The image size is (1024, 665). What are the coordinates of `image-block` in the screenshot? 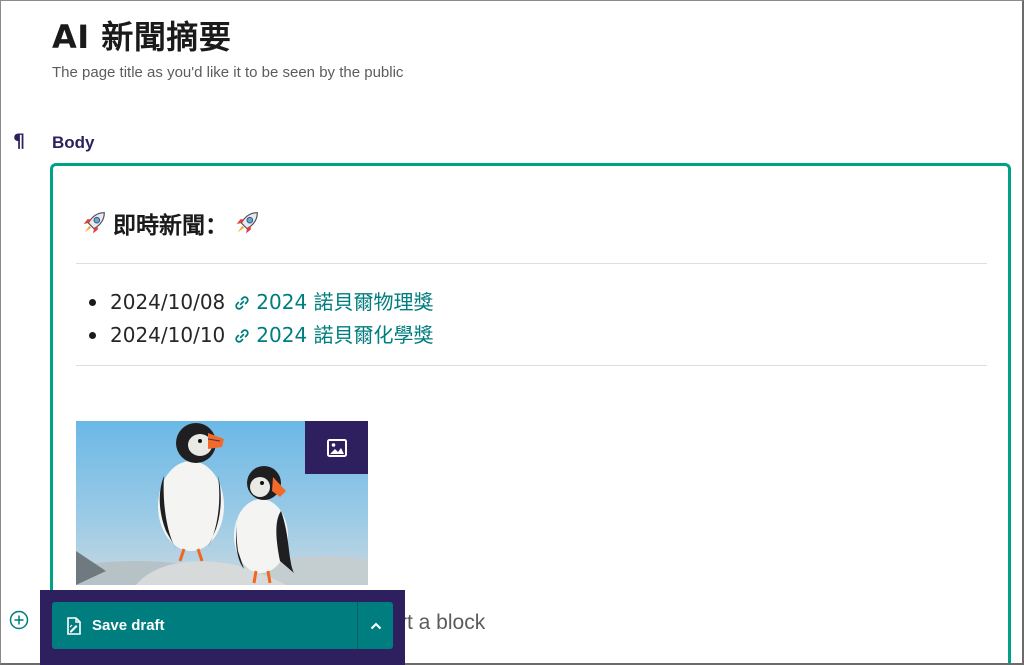 It's located at (222, 503).